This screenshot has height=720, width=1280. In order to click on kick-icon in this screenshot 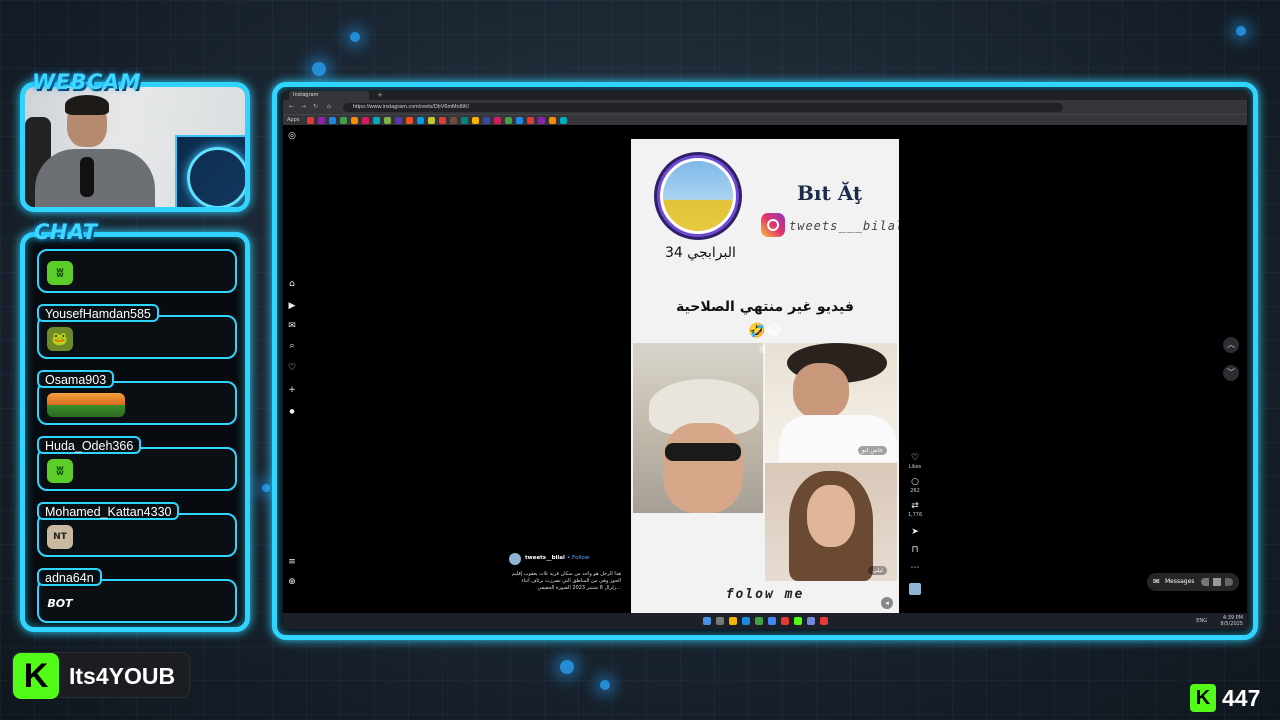, I will do `click(797, 621)`.